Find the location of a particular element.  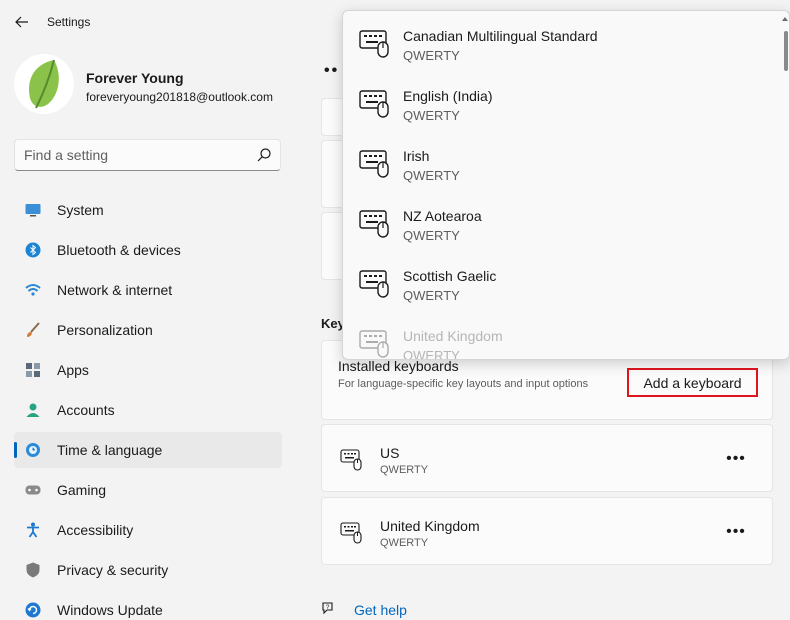

dropdown-item: Scottish Gaelic QWERTY is located at coordinates (563, 281).